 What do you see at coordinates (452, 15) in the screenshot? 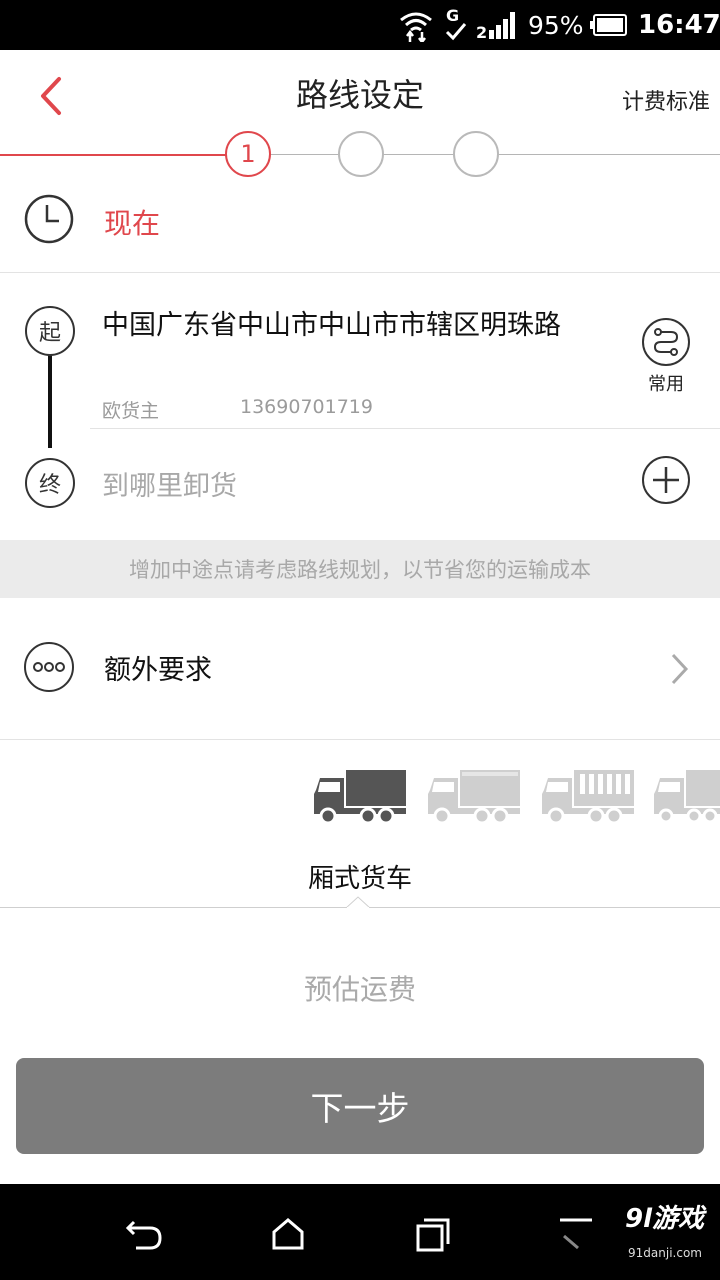
I see `svg-text: G` at bounding box center [452, 15].